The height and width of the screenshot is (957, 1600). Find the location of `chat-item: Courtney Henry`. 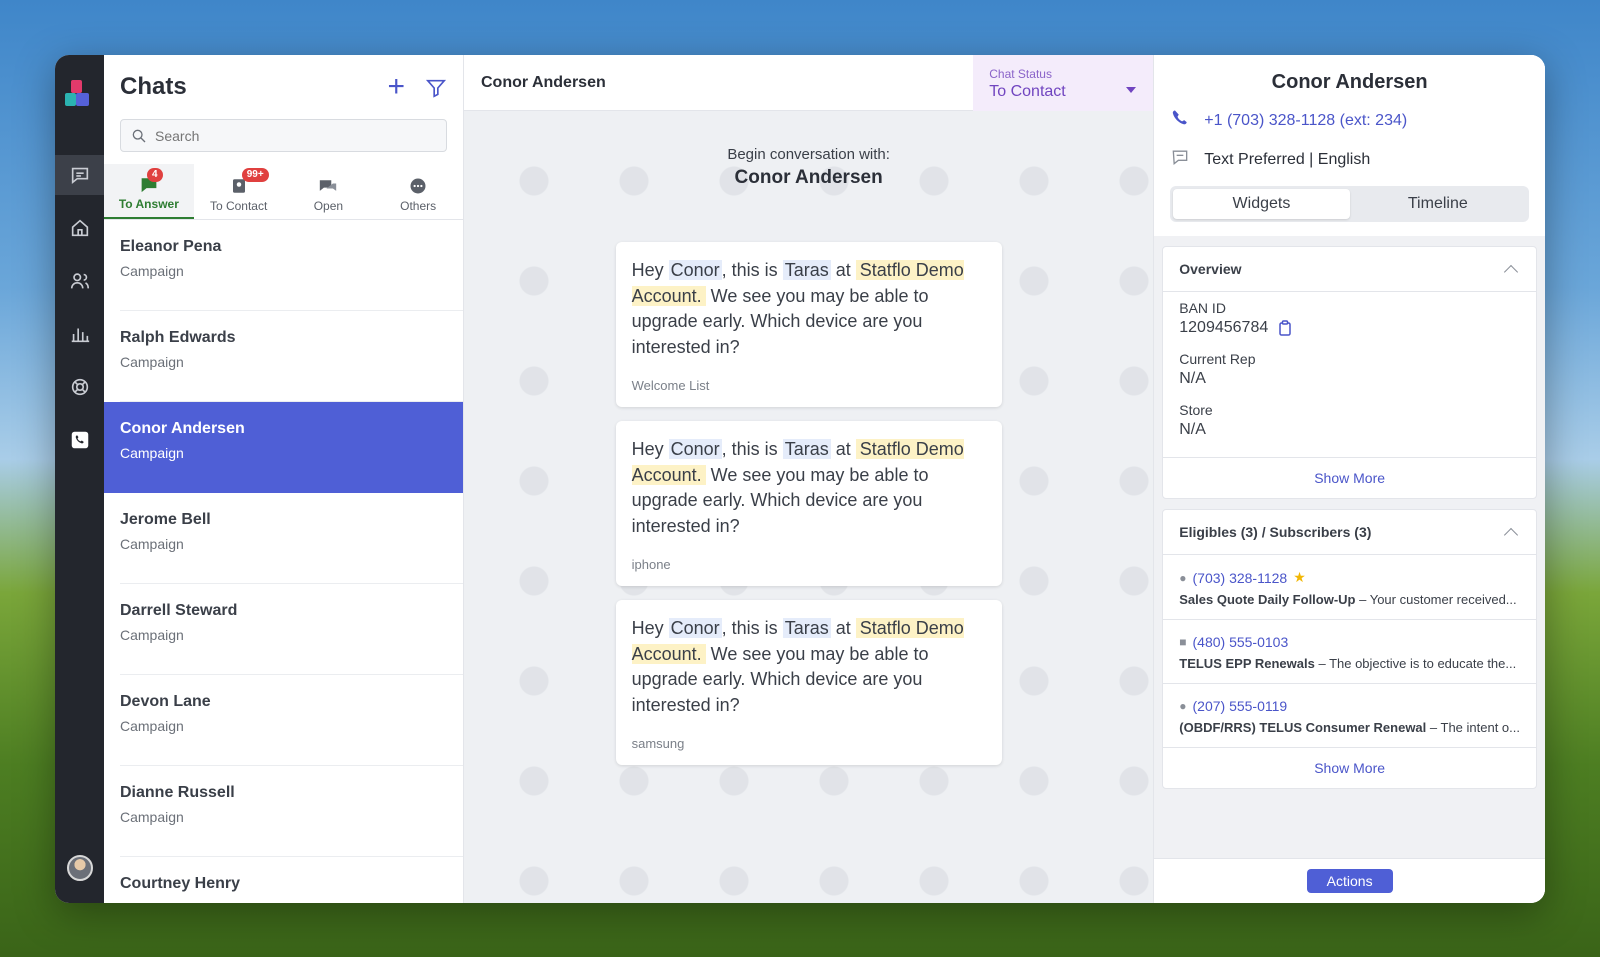

chat-item: Courtney Henry is located at coordinates (291, 880).